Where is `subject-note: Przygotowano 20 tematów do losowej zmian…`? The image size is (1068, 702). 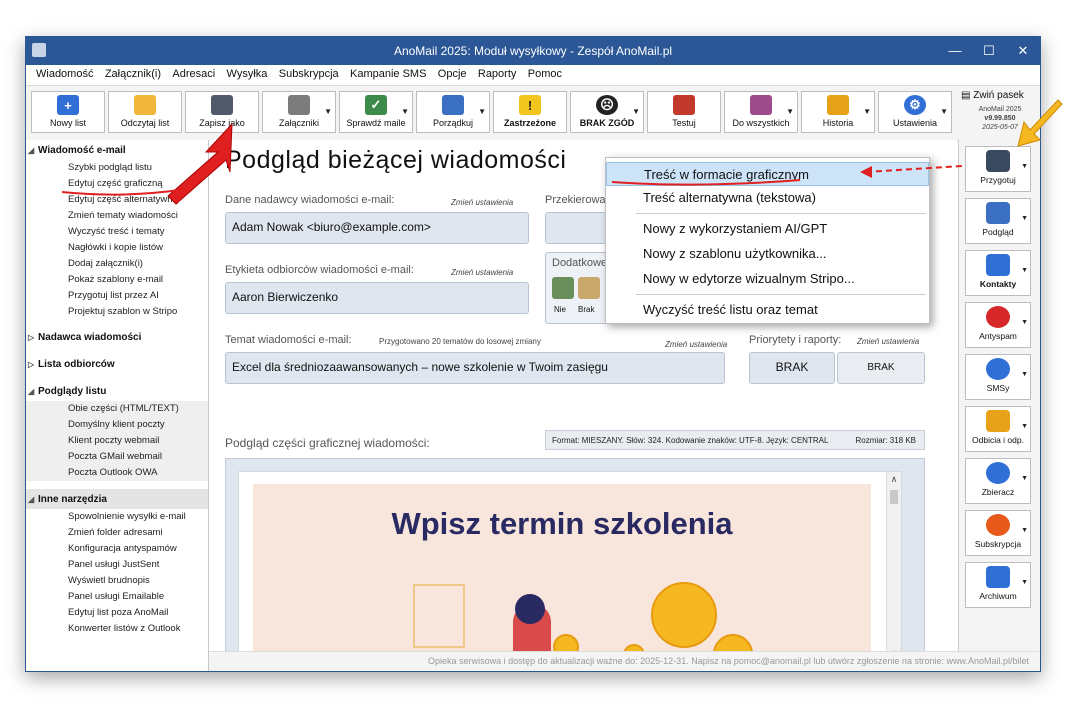 subject-note: Przygotowano 20 tematów do losowej zmian… is located at coordinates (460, 341).